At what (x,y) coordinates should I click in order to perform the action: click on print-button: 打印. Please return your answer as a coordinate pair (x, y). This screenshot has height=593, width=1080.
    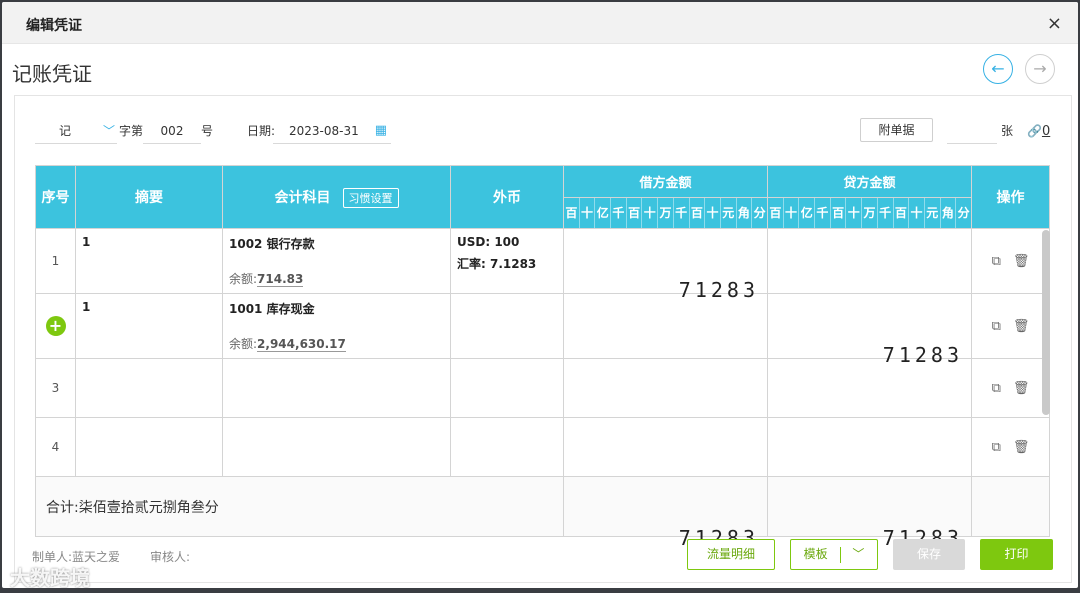
    Looking at the image, I should click on (1016, 554).